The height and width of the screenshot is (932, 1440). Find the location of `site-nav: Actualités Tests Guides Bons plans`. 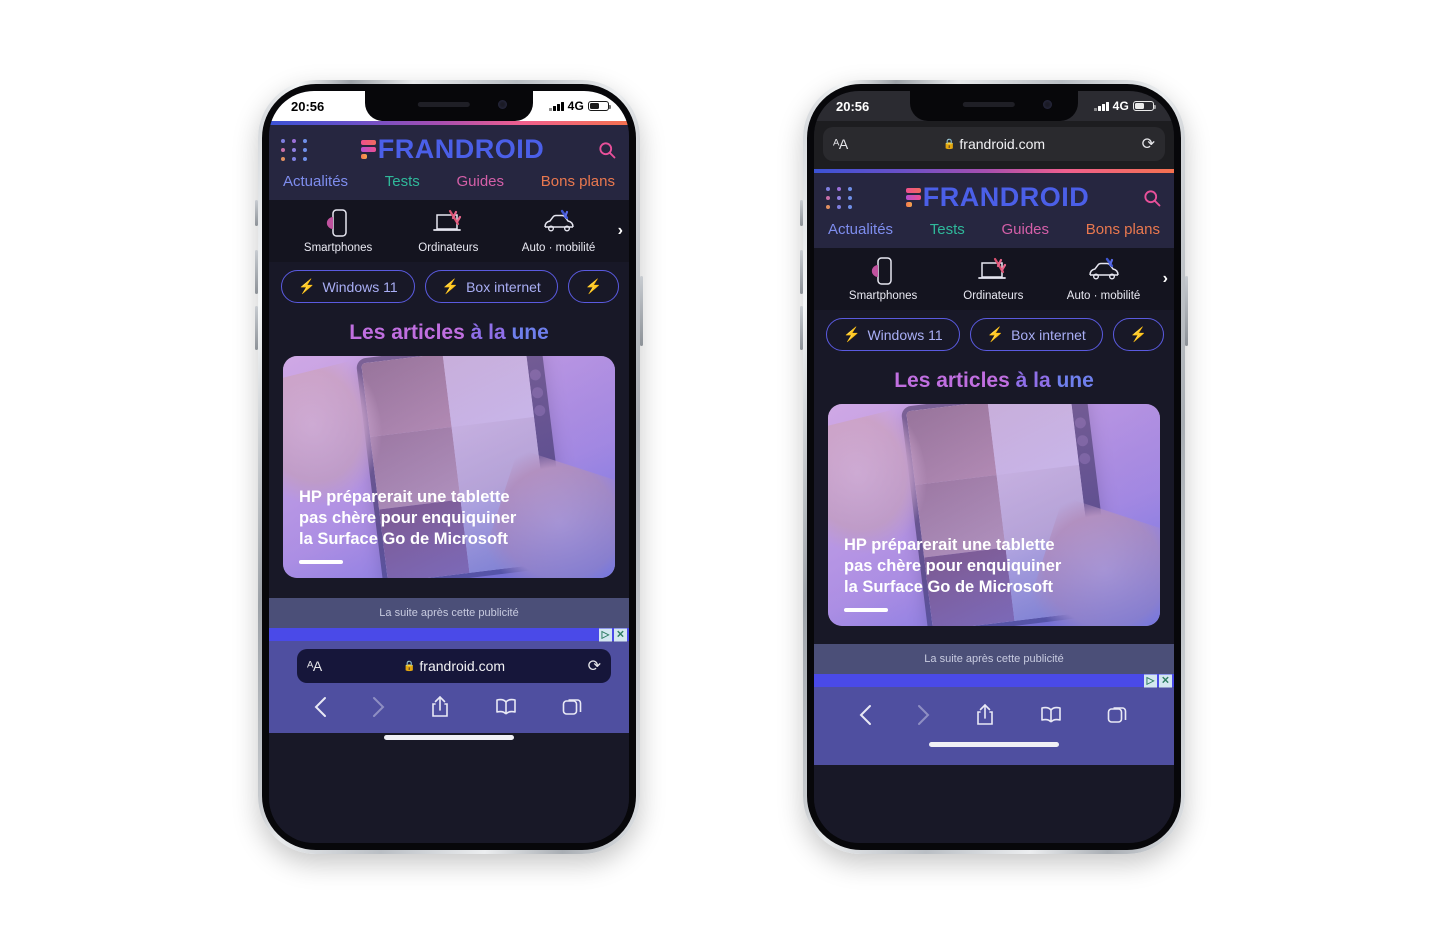

site-nav: Actualités Tests Guides Bons plans is located at coordinates (994, 230).